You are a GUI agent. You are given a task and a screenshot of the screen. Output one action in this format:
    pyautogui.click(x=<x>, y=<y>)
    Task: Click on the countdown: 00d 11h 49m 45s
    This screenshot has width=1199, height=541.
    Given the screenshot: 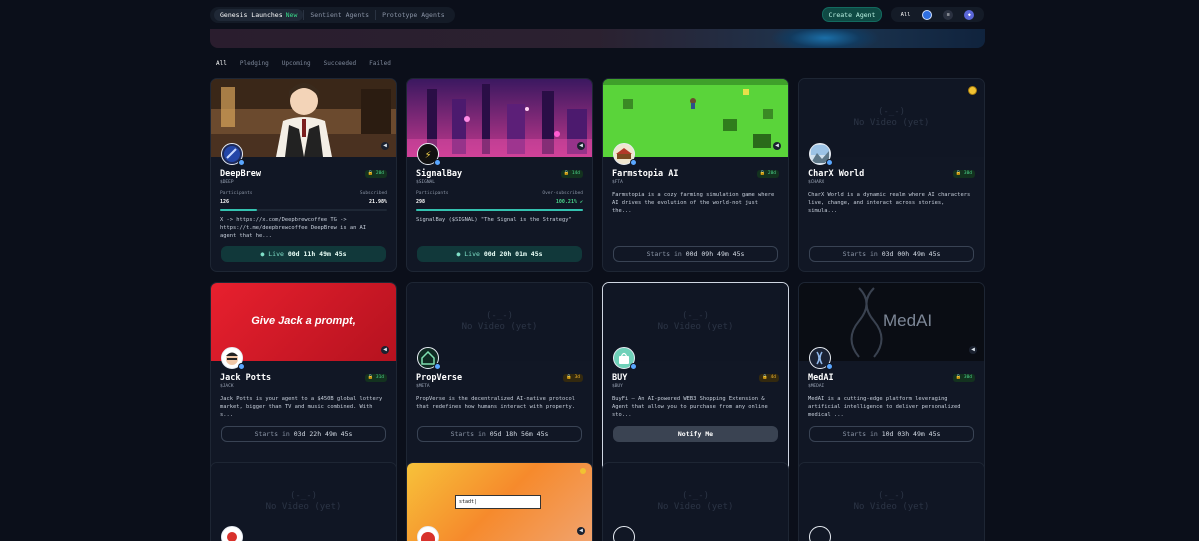 What is the action you would take?
    pyautogui.click(x=317, y=254)
    